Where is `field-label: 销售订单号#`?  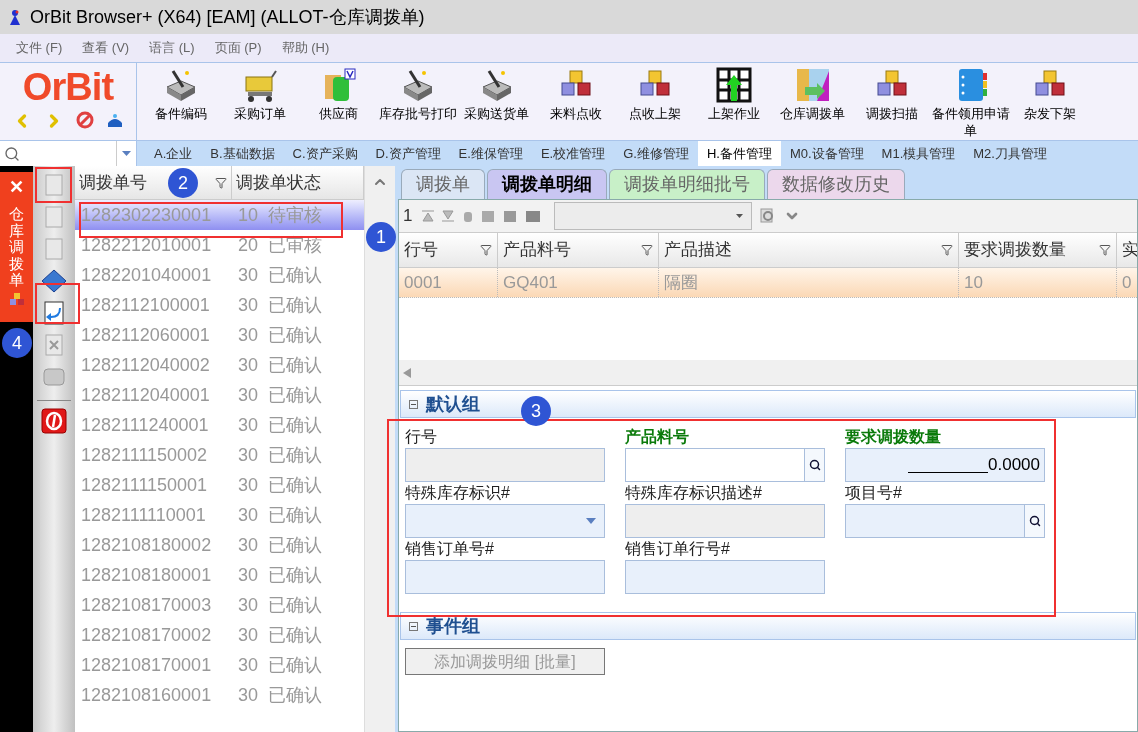
field-label: 销售订单号# is located at coordinates (450, 549).